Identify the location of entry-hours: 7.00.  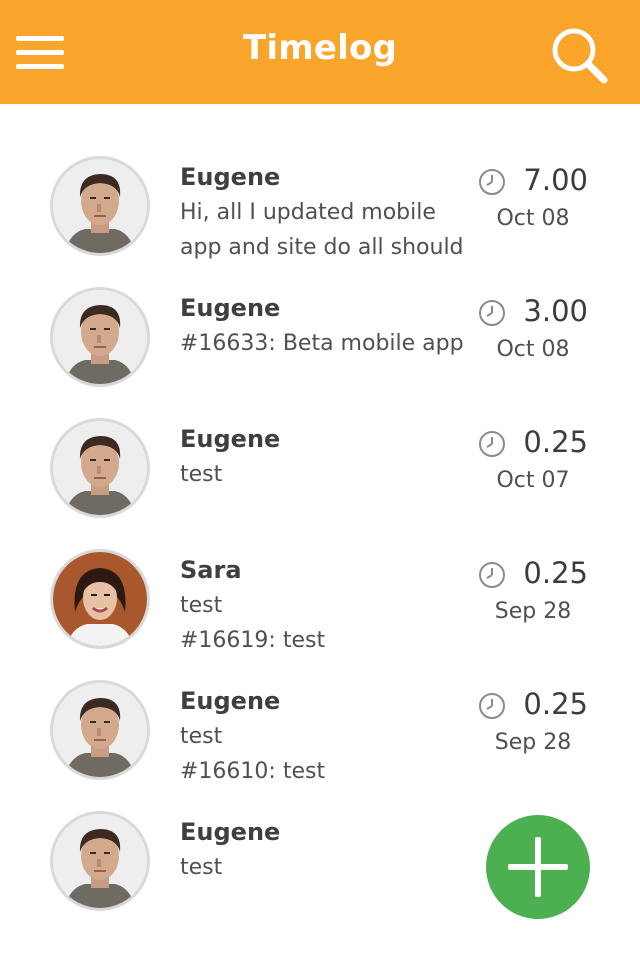
(533, 183).